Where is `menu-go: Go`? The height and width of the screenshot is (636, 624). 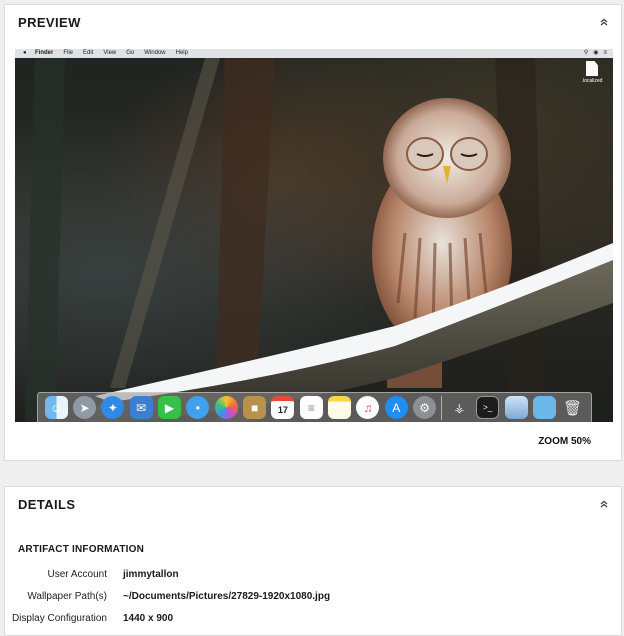 menu-go: Go is located at coordinates (130, 53).